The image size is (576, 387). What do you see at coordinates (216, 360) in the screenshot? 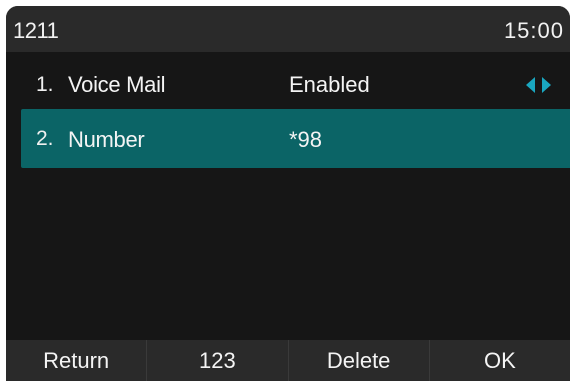
I see `input-mode-softkey: 123` at bounding box center [216, 360].